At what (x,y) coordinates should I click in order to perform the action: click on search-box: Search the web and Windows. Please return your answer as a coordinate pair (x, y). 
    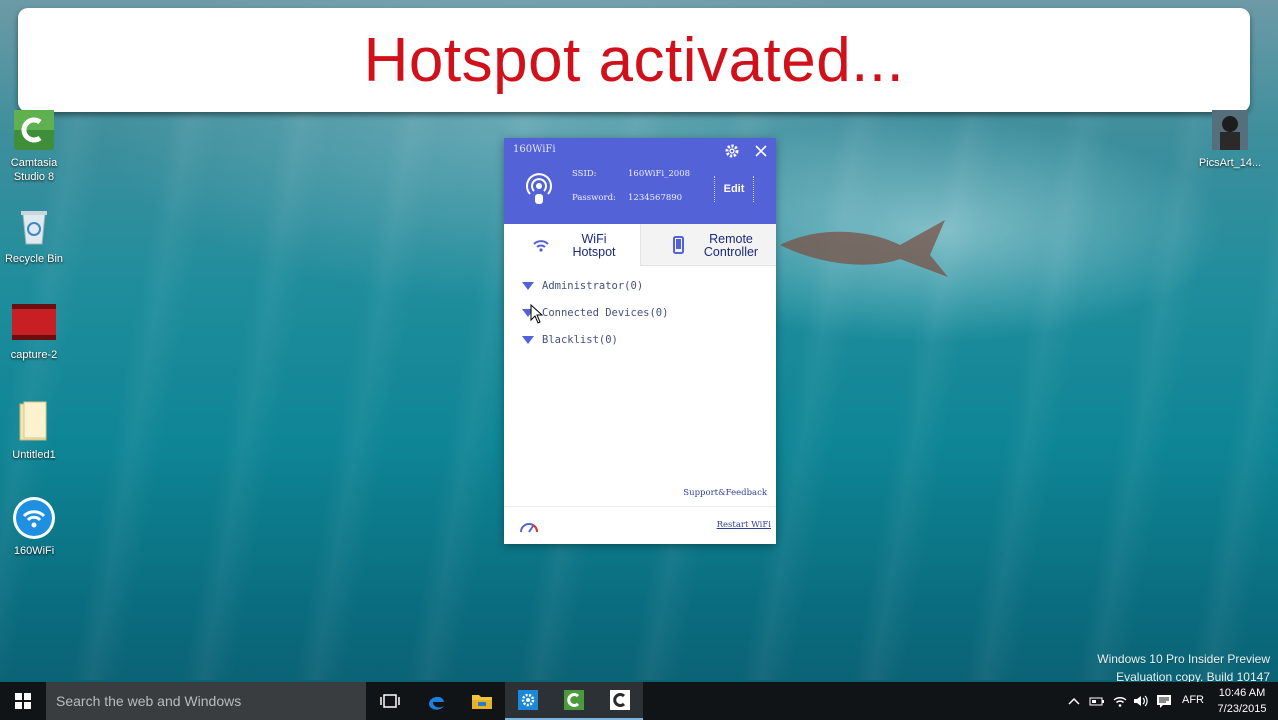
    Looking at the image, I should click on (206, 701).